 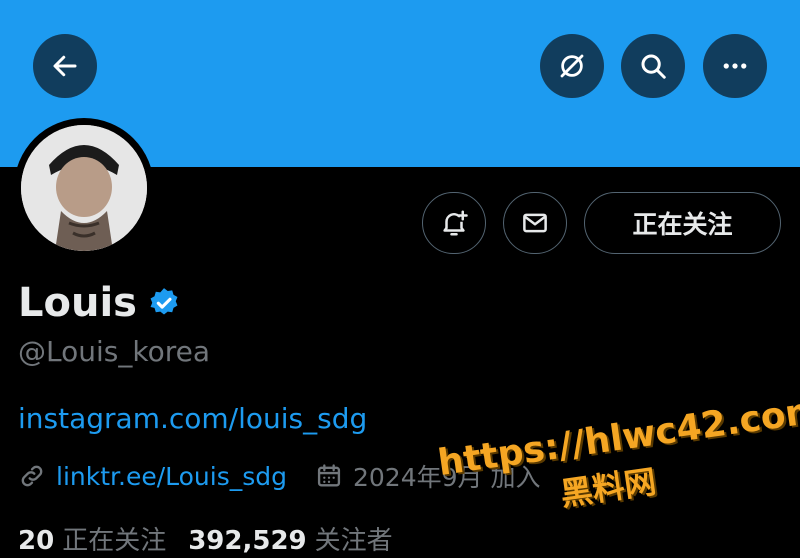 I want to click on profile-handle: @Louis_korea, so click(x=114, y=351).